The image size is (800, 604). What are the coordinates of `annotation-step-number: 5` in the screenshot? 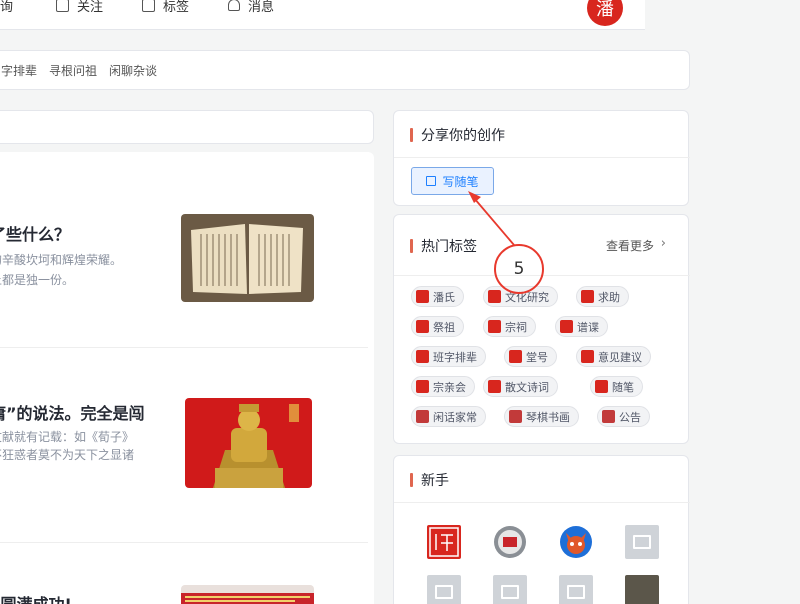 It's located at (519, 269).